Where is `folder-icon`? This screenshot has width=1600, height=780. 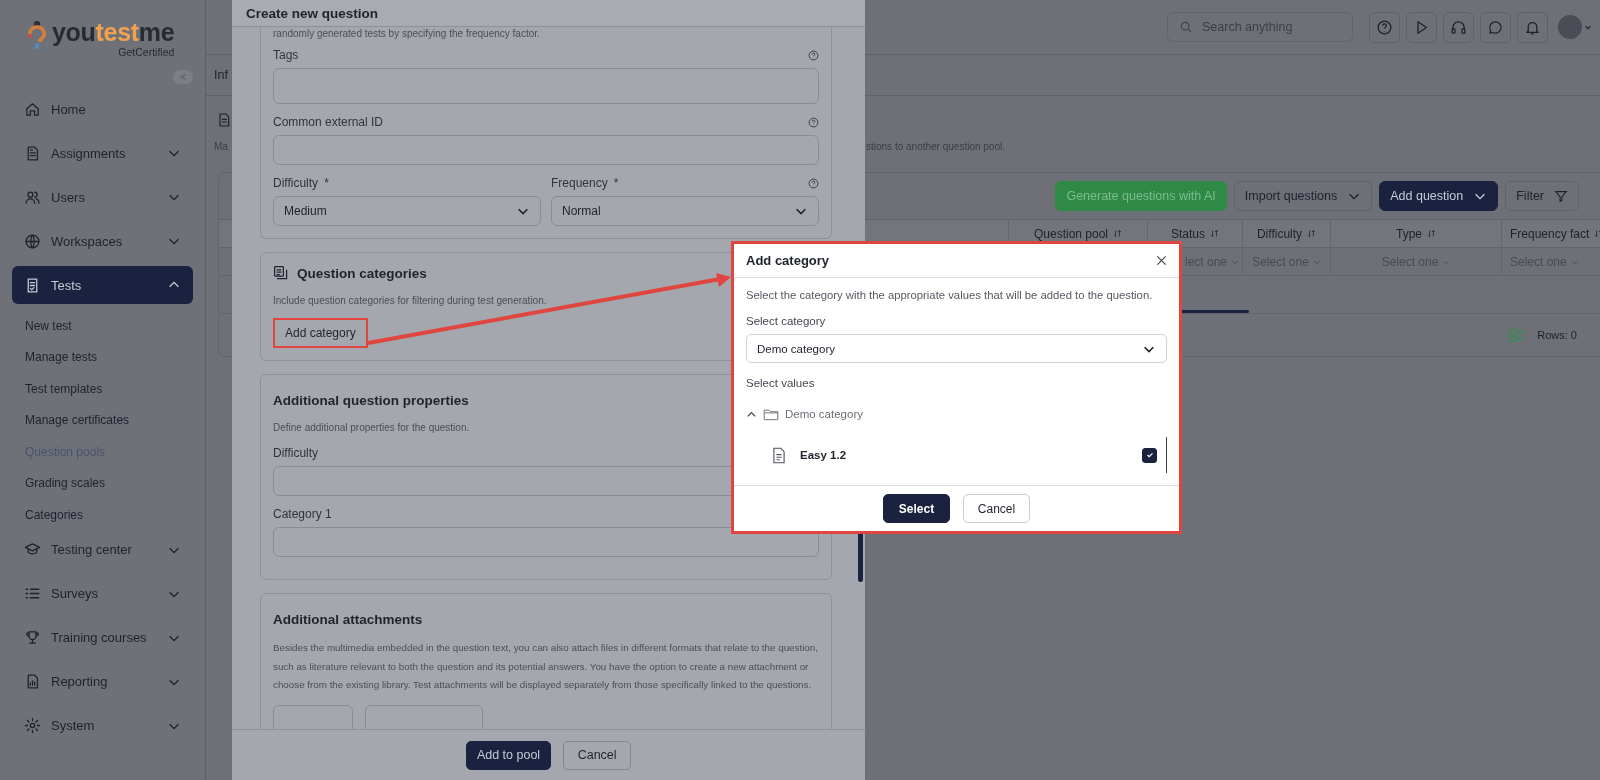 folder-icon is located at coordinates (771, 414).